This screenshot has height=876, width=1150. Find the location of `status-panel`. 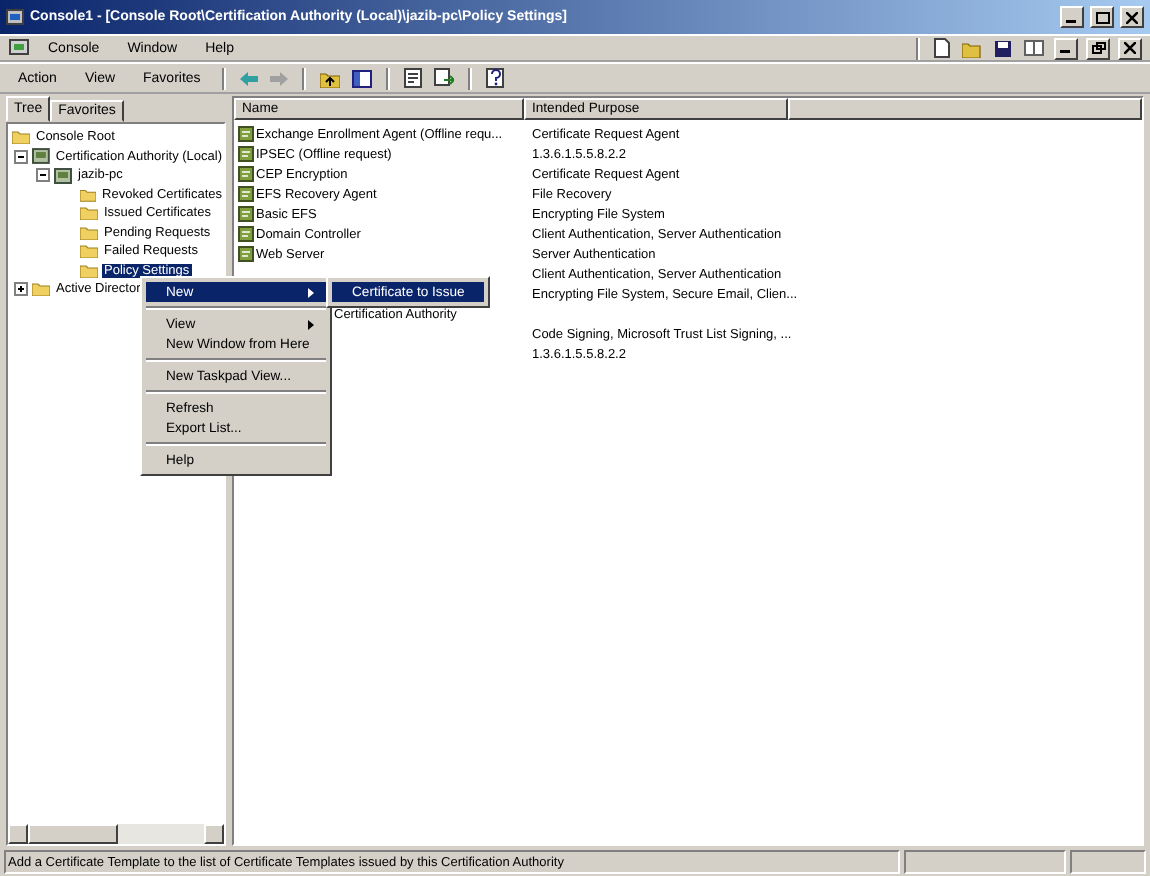

status-panel is located at coordinates (1108, 862).